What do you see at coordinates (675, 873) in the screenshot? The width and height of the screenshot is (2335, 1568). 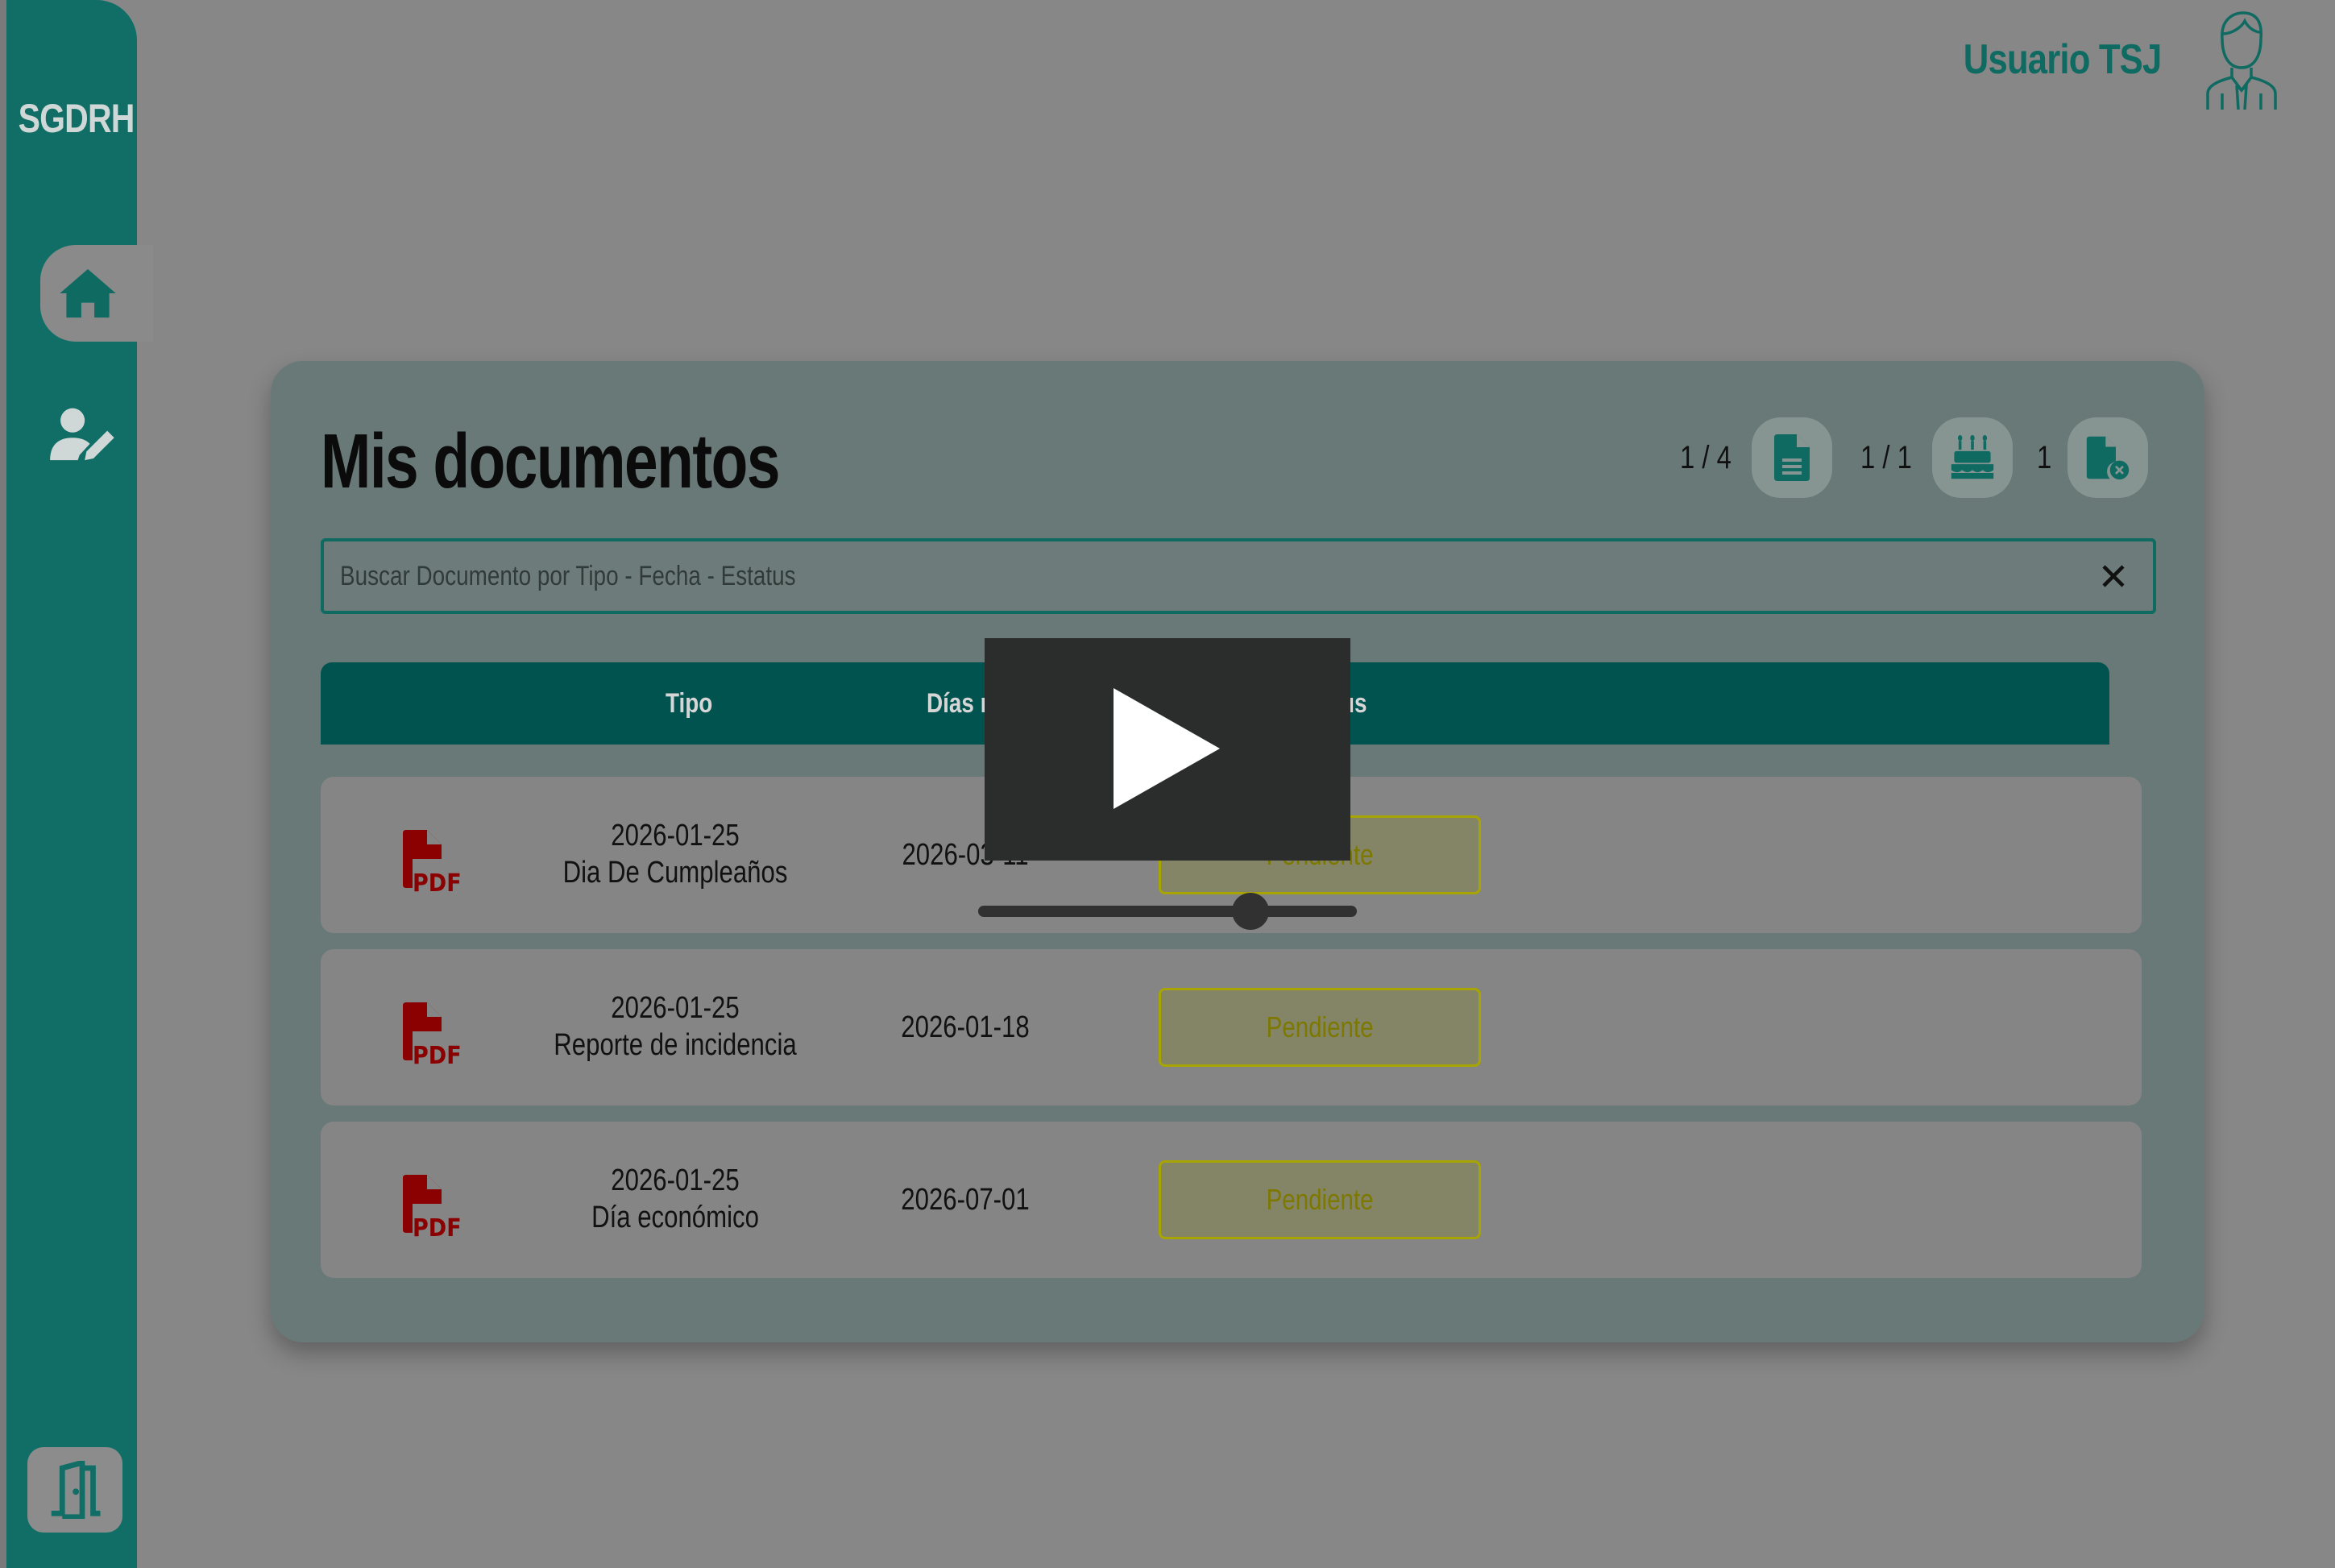 I see `document-type: Dia De Cumpleaños` at bounding box center [675, 873].